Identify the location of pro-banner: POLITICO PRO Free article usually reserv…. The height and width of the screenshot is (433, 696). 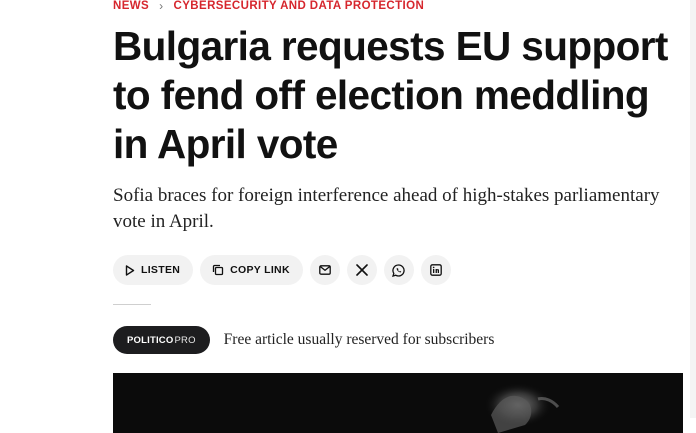
(303, 340).